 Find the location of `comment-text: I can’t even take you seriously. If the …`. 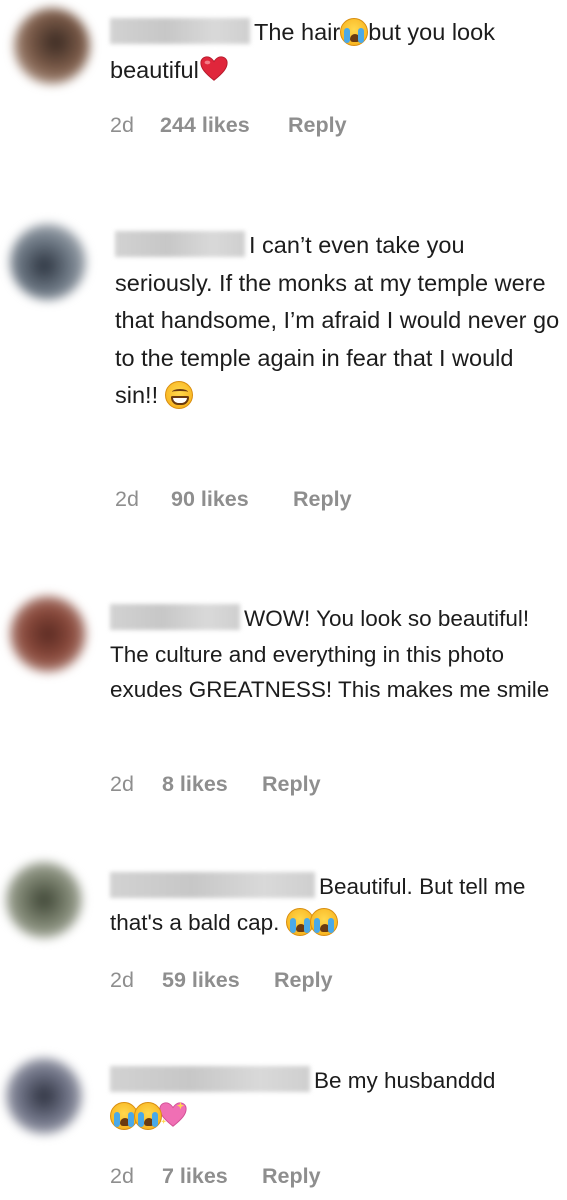

comment-text: I can’t even take you seriously. If the … is located at coordinates (337, 321).